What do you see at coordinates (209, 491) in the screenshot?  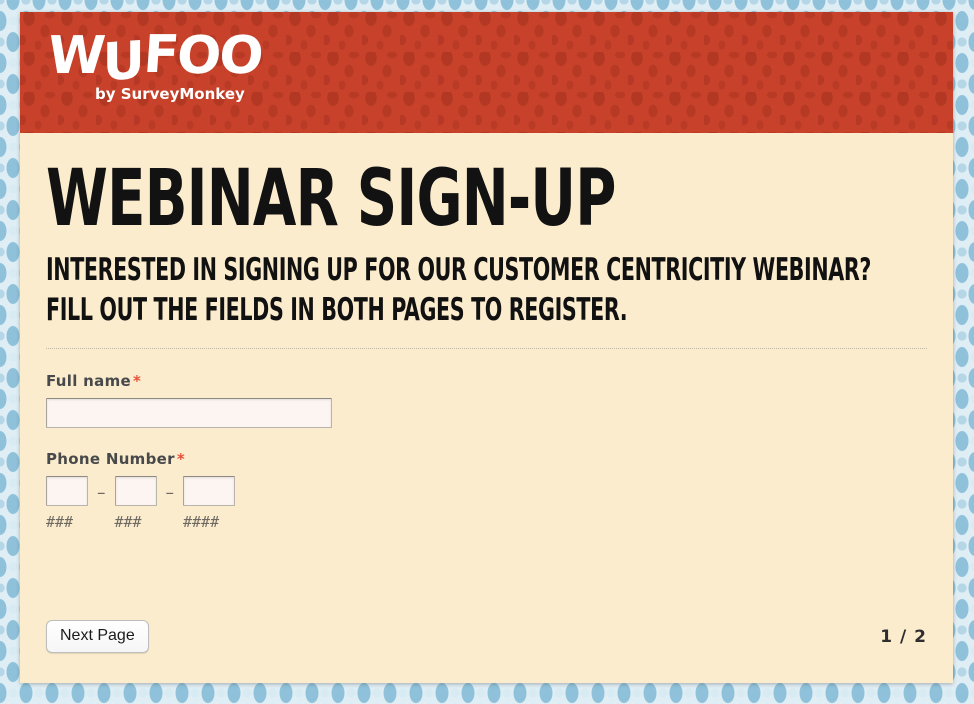 I see `phone-line-number-input` at bounding box center [209, 491].